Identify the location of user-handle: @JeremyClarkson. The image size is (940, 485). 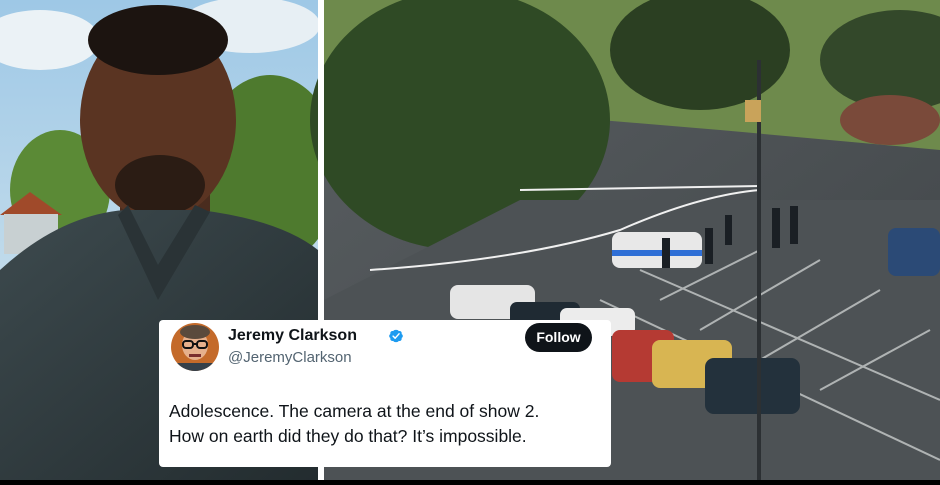
(290, 357).